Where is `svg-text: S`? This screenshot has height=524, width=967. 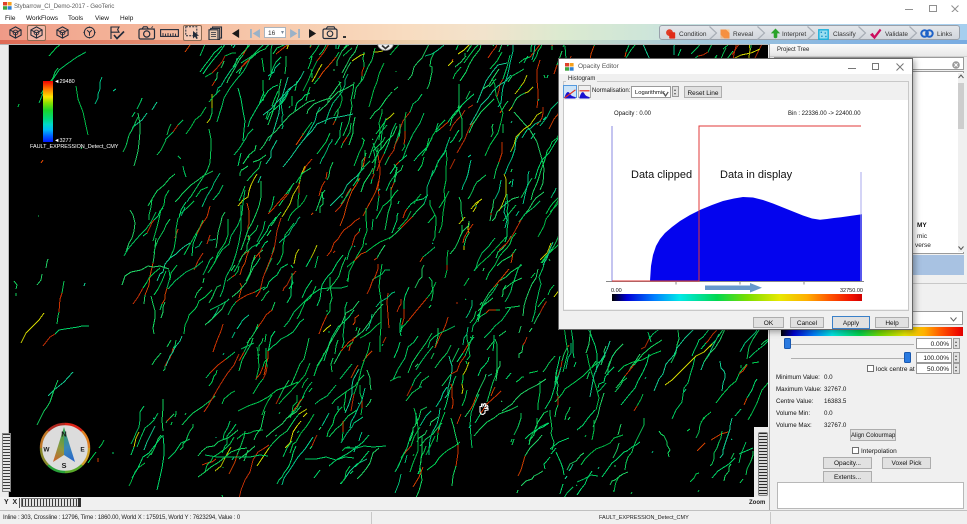
svg-text: S is located at coordinates (63, 465).